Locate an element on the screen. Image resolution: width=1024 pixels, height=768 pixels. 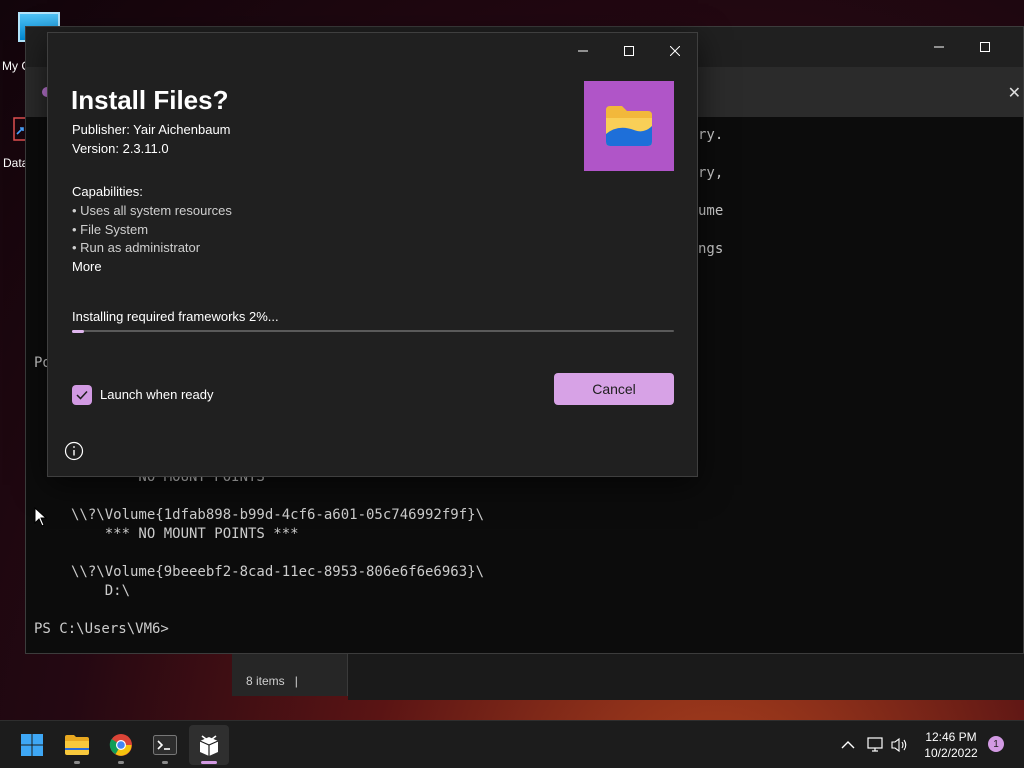
active-indicator is located at coordinates (209, 762).